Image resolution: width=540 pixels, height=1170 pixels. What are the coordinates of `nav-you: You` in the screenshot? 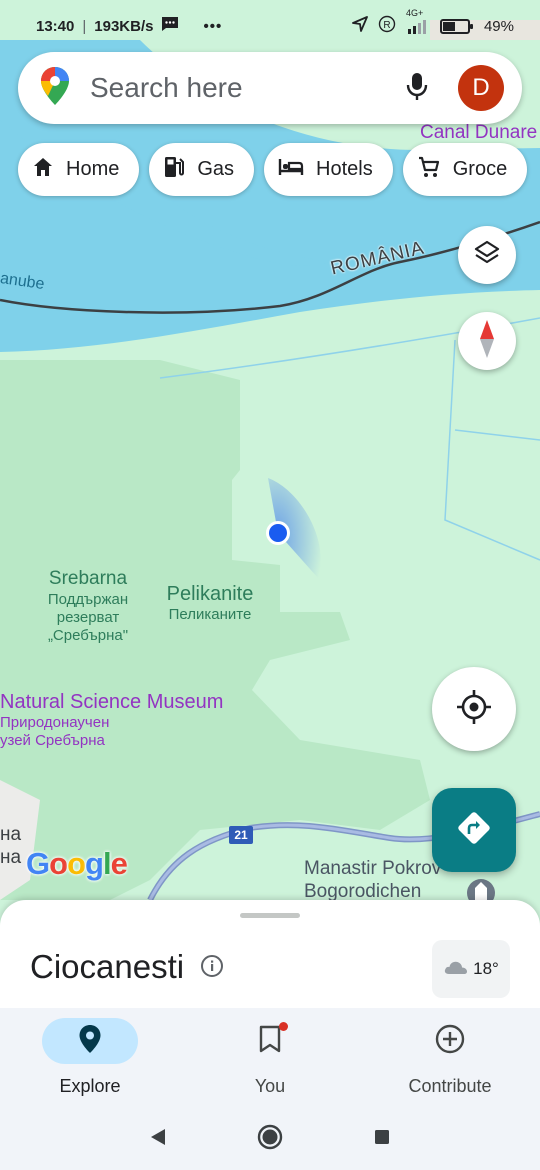 It's located at (270, 1058).